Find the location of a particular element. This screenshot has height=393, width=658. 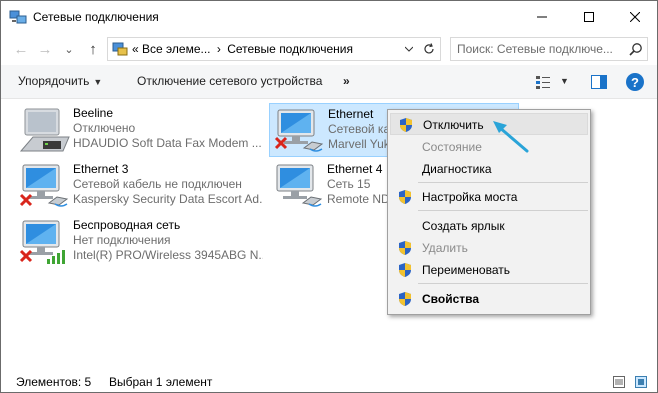

item-count: Элементов: 5 is located at coordinates (54, 382).